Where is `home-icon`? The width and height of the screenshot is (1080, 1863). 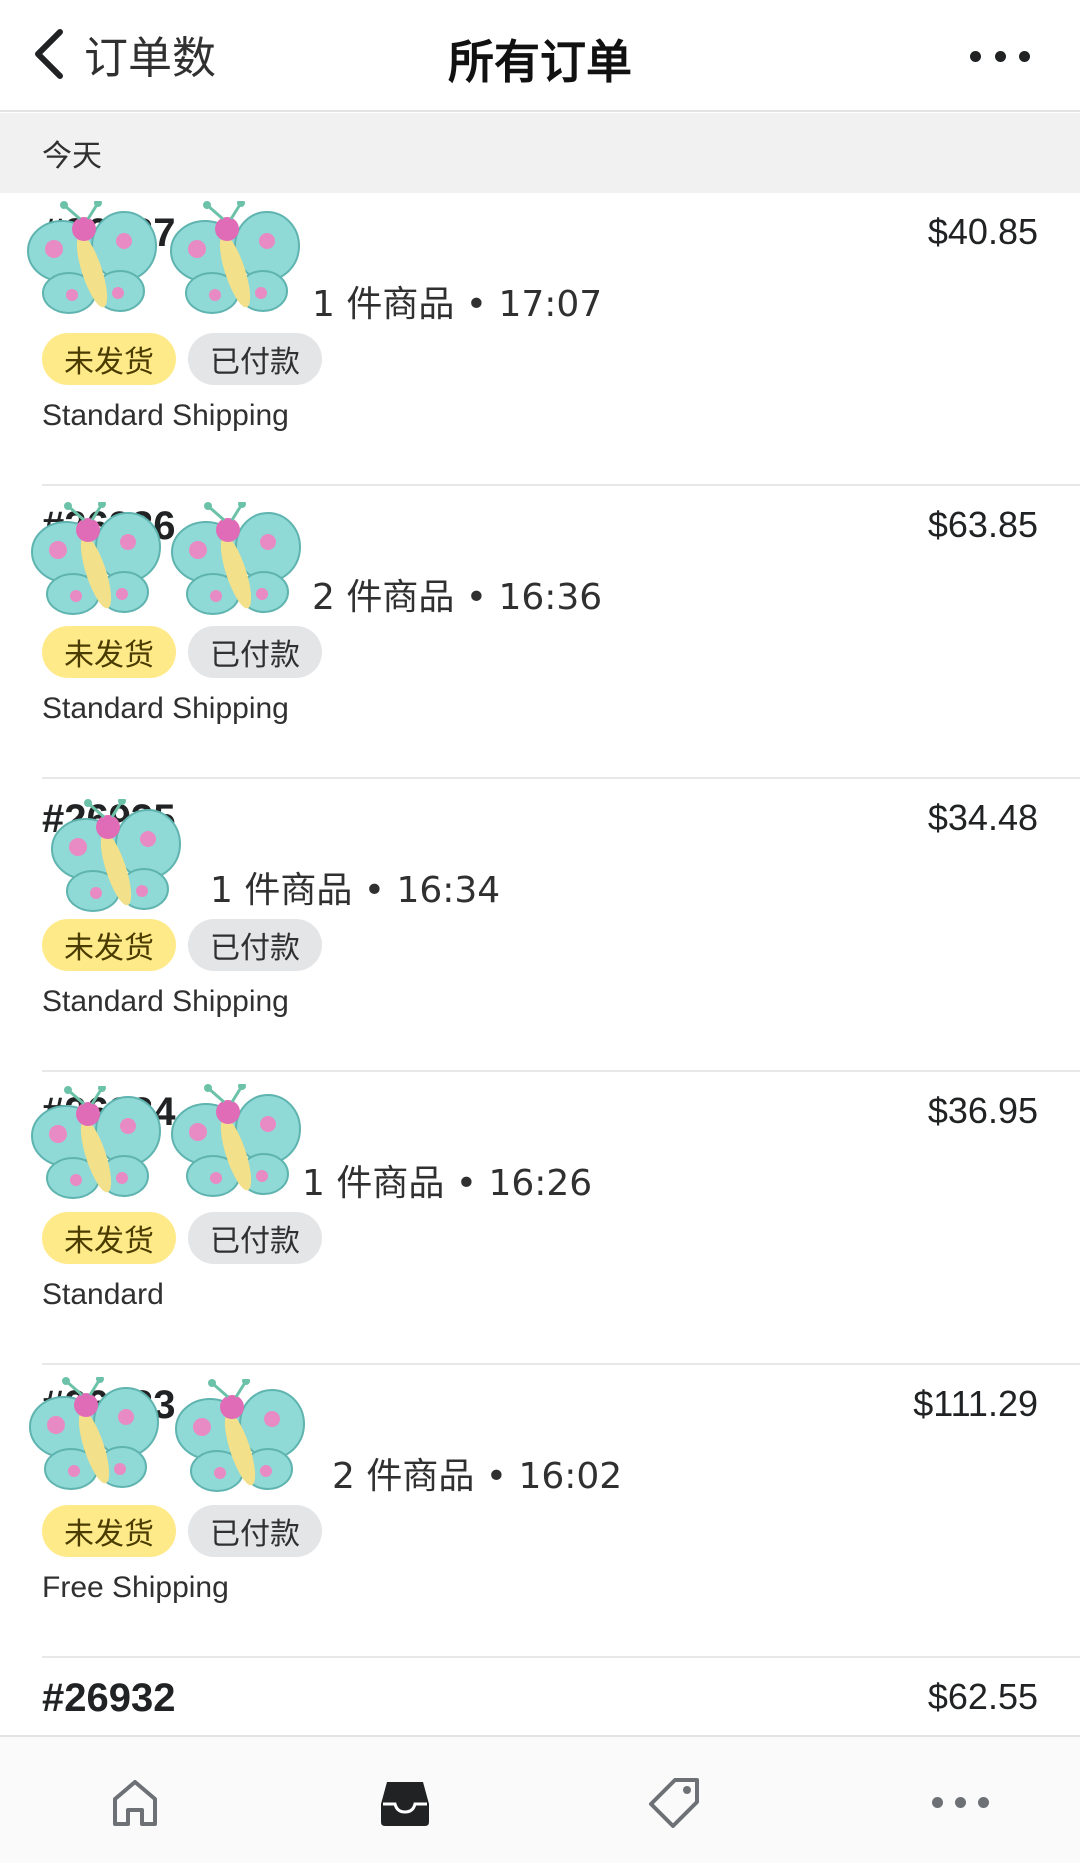 home-icon is located at coordinates (135, 1803).